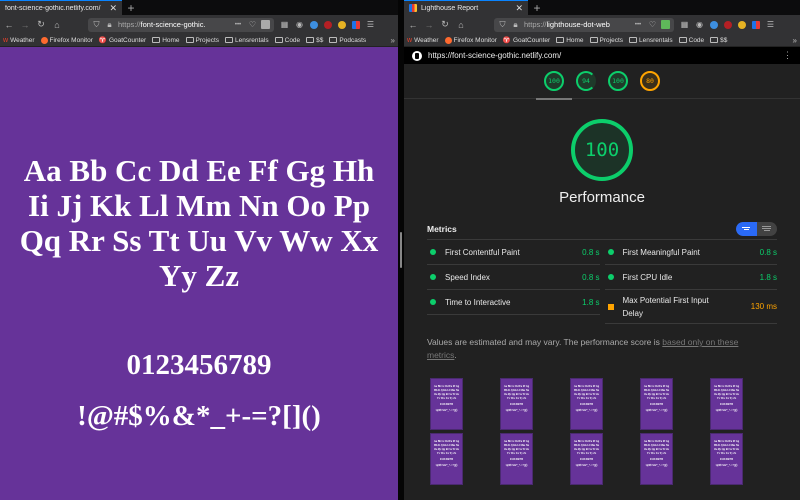  Describe the element at coordinates (787, 55) in the screenshot. I see `report-menu-icon: ⋮` at that location.